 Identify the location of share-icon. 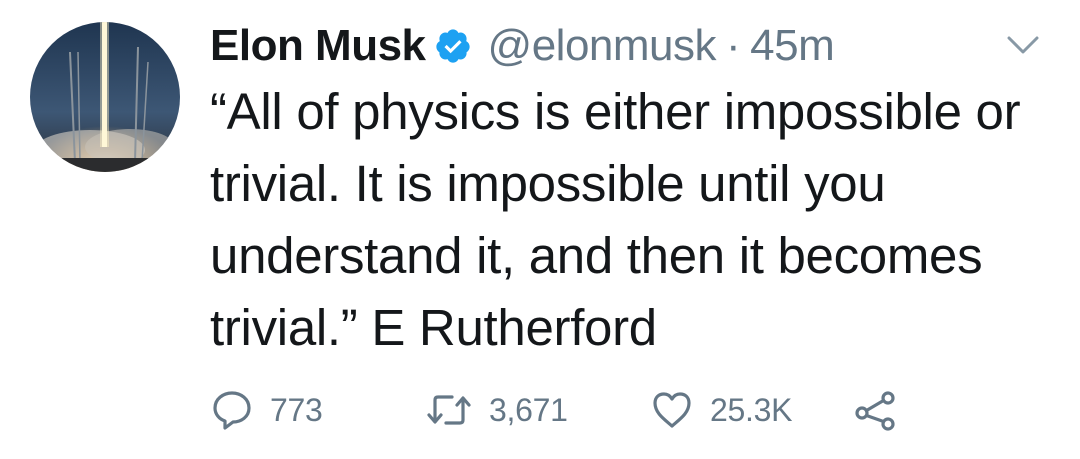
(875, 411).